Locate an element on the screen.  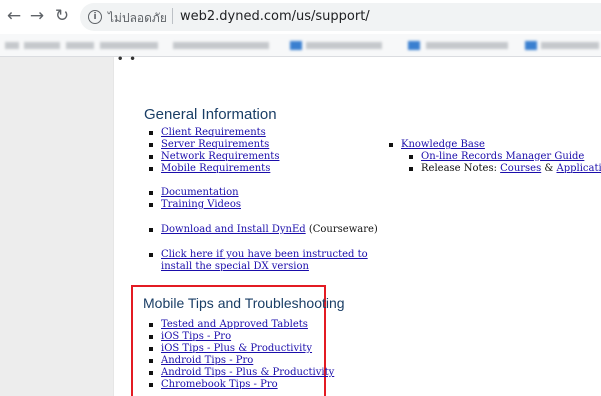
records-manager-link: On-line Records Manager Guide is located at coordinates (502, 156).